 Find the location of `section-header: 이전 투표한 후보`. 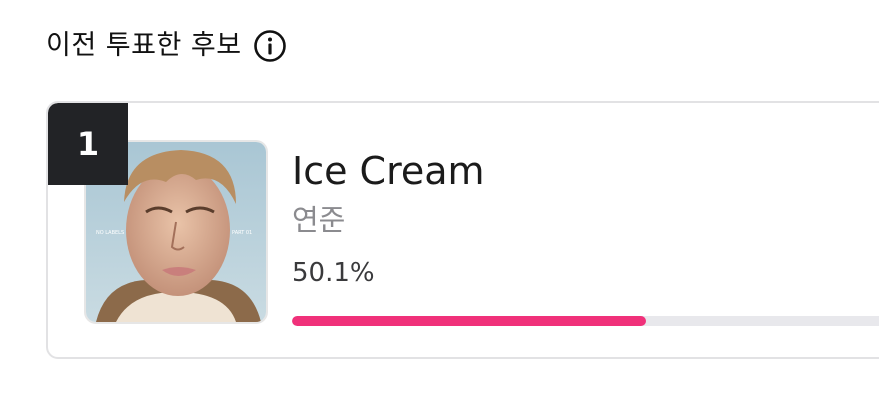

section-header: 이전 투표한 후보 is located at coordinates (167, 46).